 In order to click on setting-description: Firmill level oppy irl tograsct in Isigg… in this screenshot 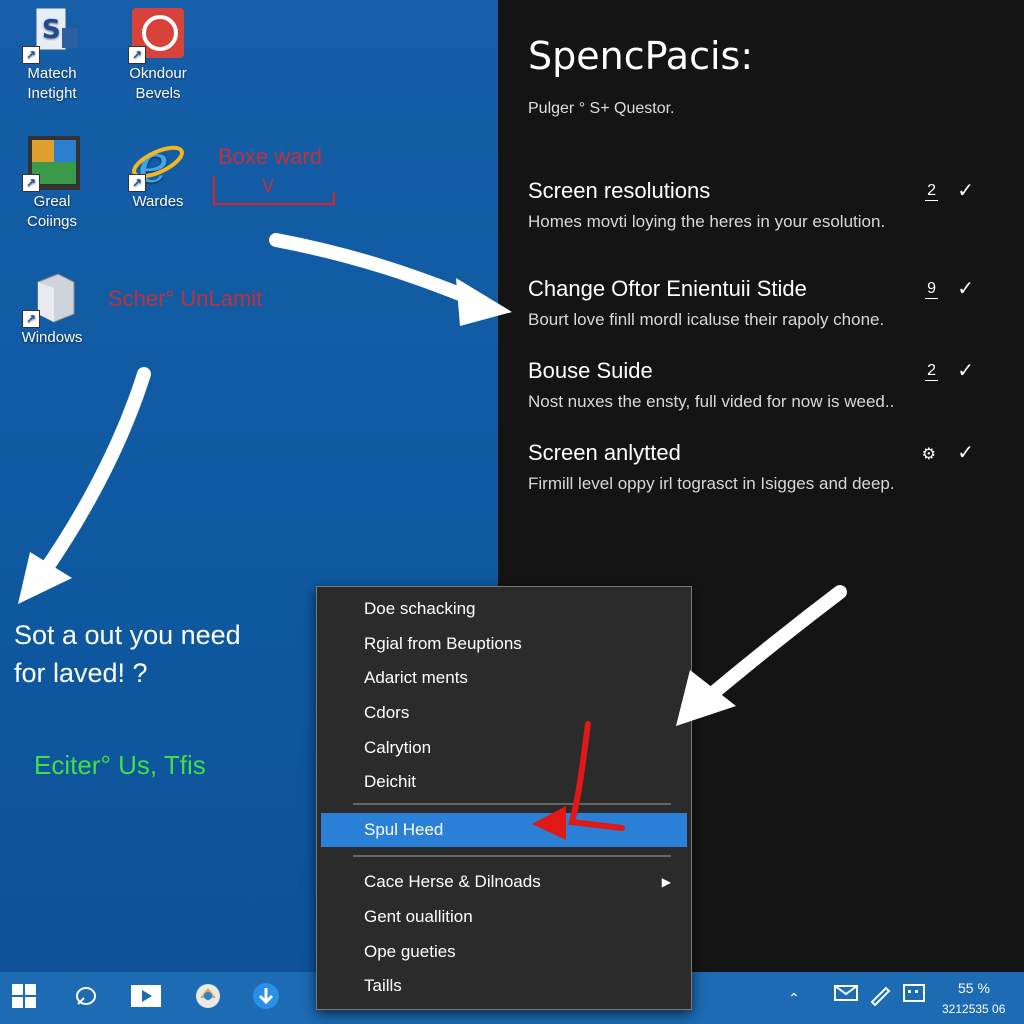, I will do `click(711, 483)`.